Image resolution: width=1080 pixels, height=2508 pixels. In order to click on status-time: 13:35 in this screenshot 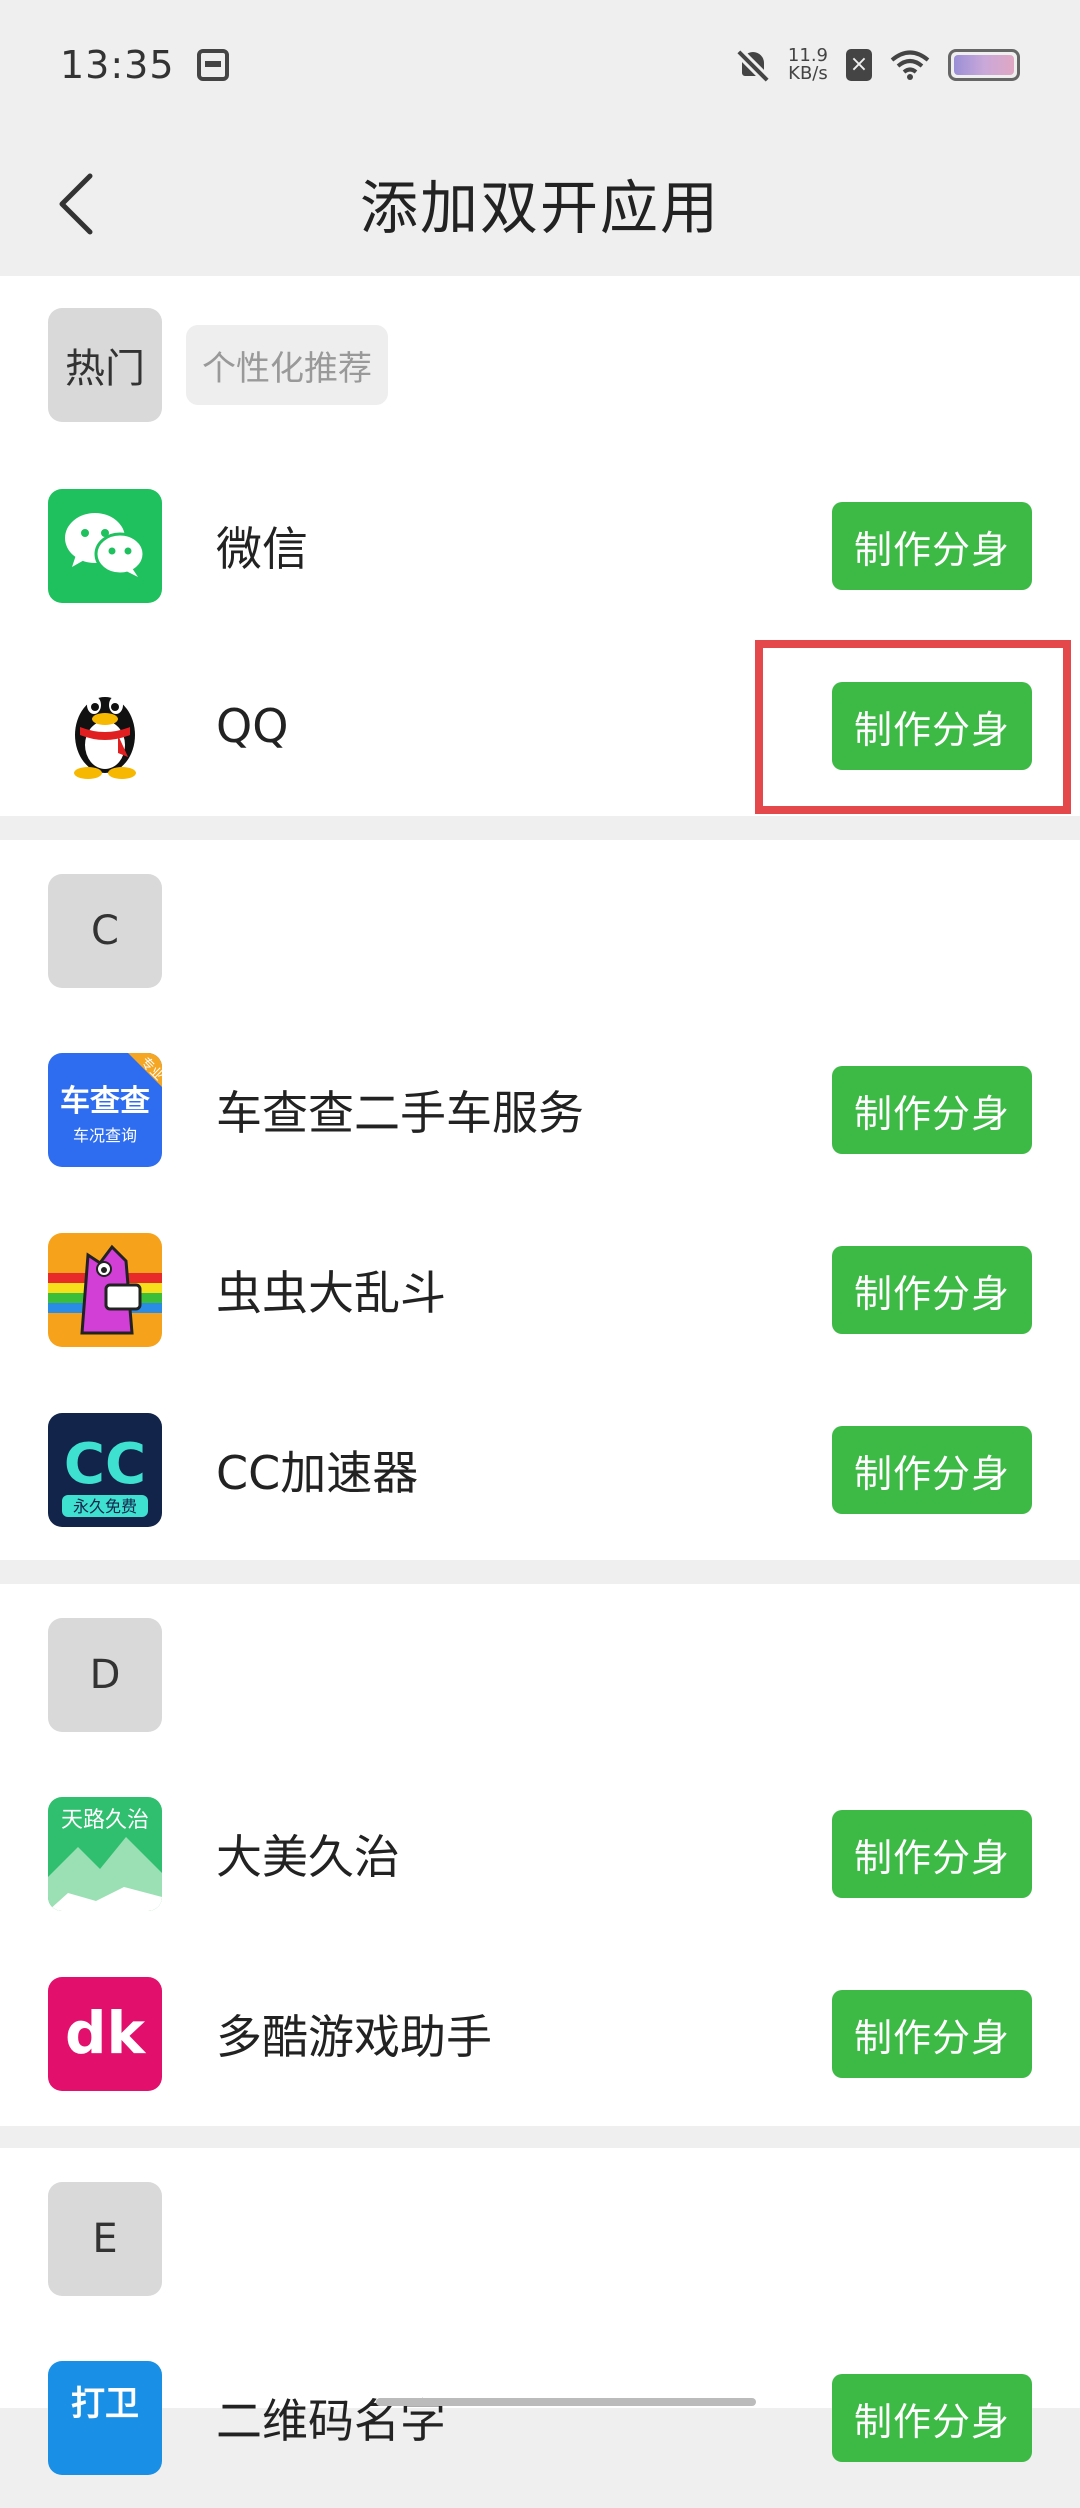, I will do `click(117, 65)`.